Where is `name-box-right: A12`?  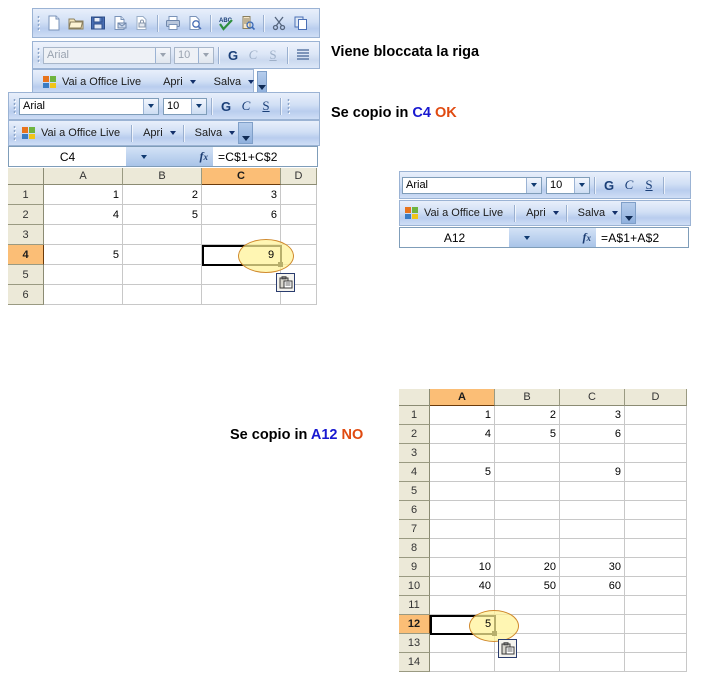 name-box-right: A12 is located at coordinates (454, 237).